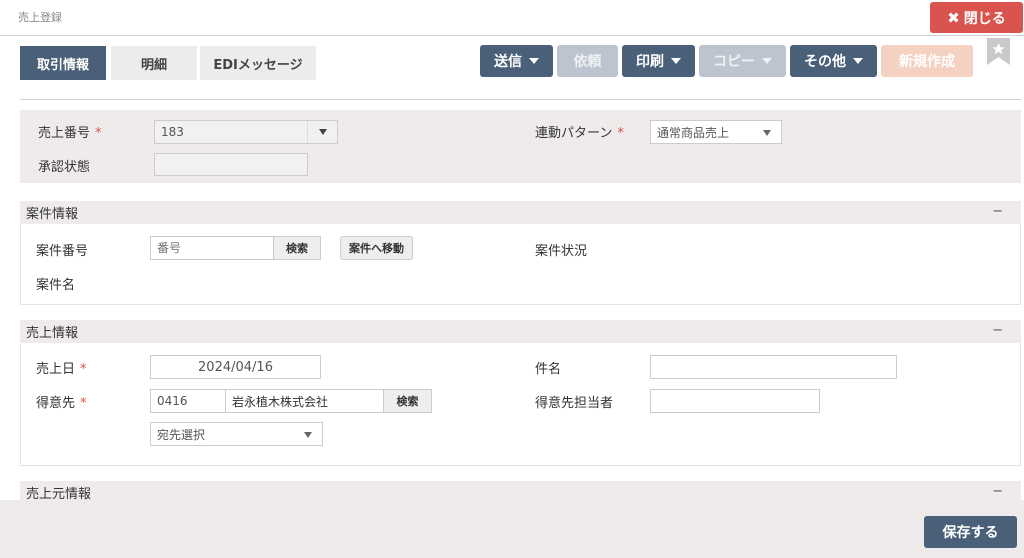 The image size is (1024, 558). What do you see at coordinates (297, 248) in the screenshot?
I see `project-search-button: 検索` at bounding box center [297, 248].